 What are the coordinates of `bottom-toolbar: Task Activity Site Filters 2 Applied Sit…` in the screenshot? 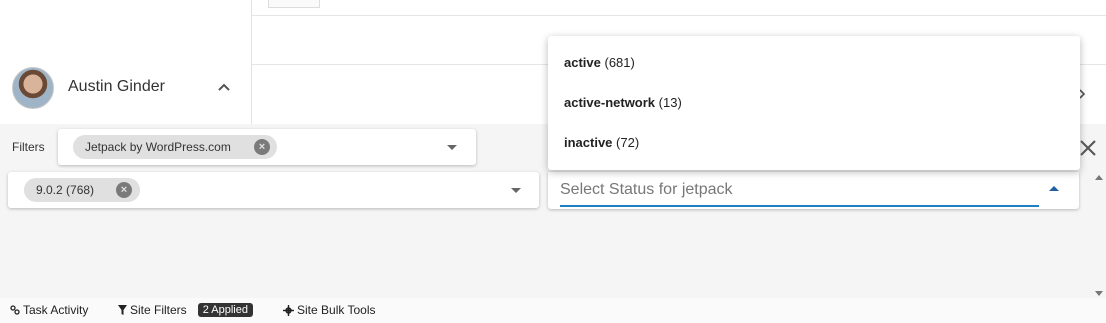 It's located at (553, 310).